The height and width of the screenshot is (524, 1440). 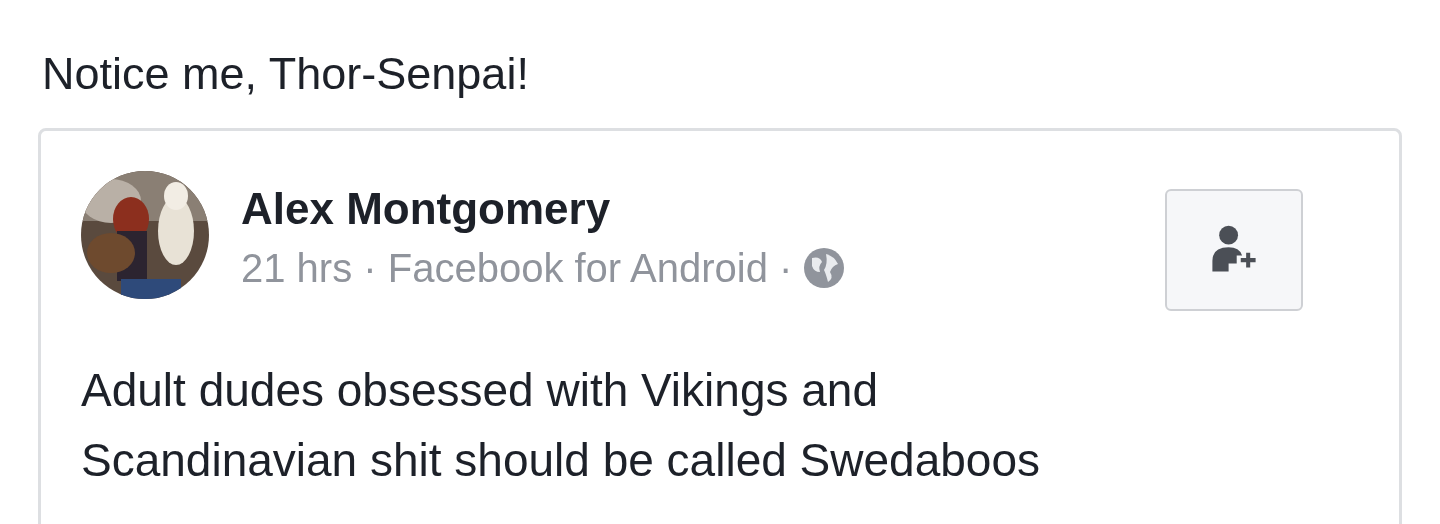 What do you see at coordinates (285, 74) in the screenshot?
I see `post-caption: Notice me, Thor-Senpai!` at bounding box center [285, 74].